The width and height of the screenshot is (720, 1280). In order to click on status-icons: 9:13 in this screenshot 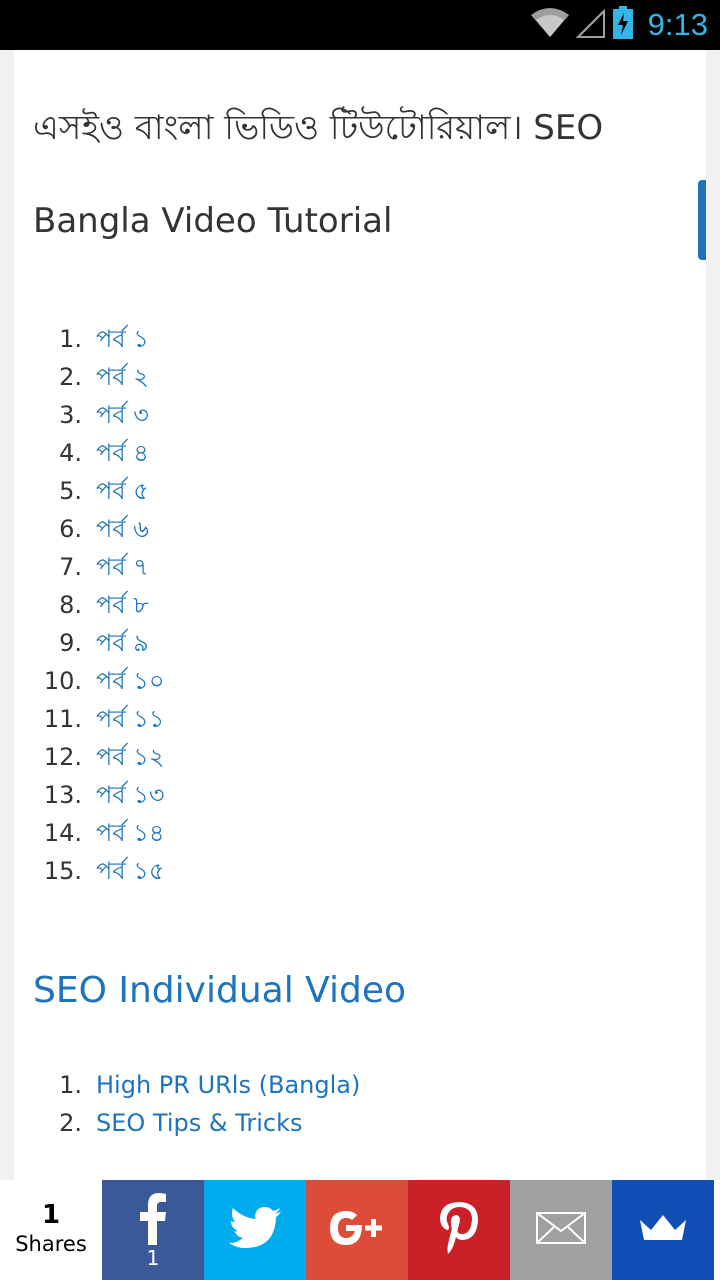, I will do `click(619, 25)`.